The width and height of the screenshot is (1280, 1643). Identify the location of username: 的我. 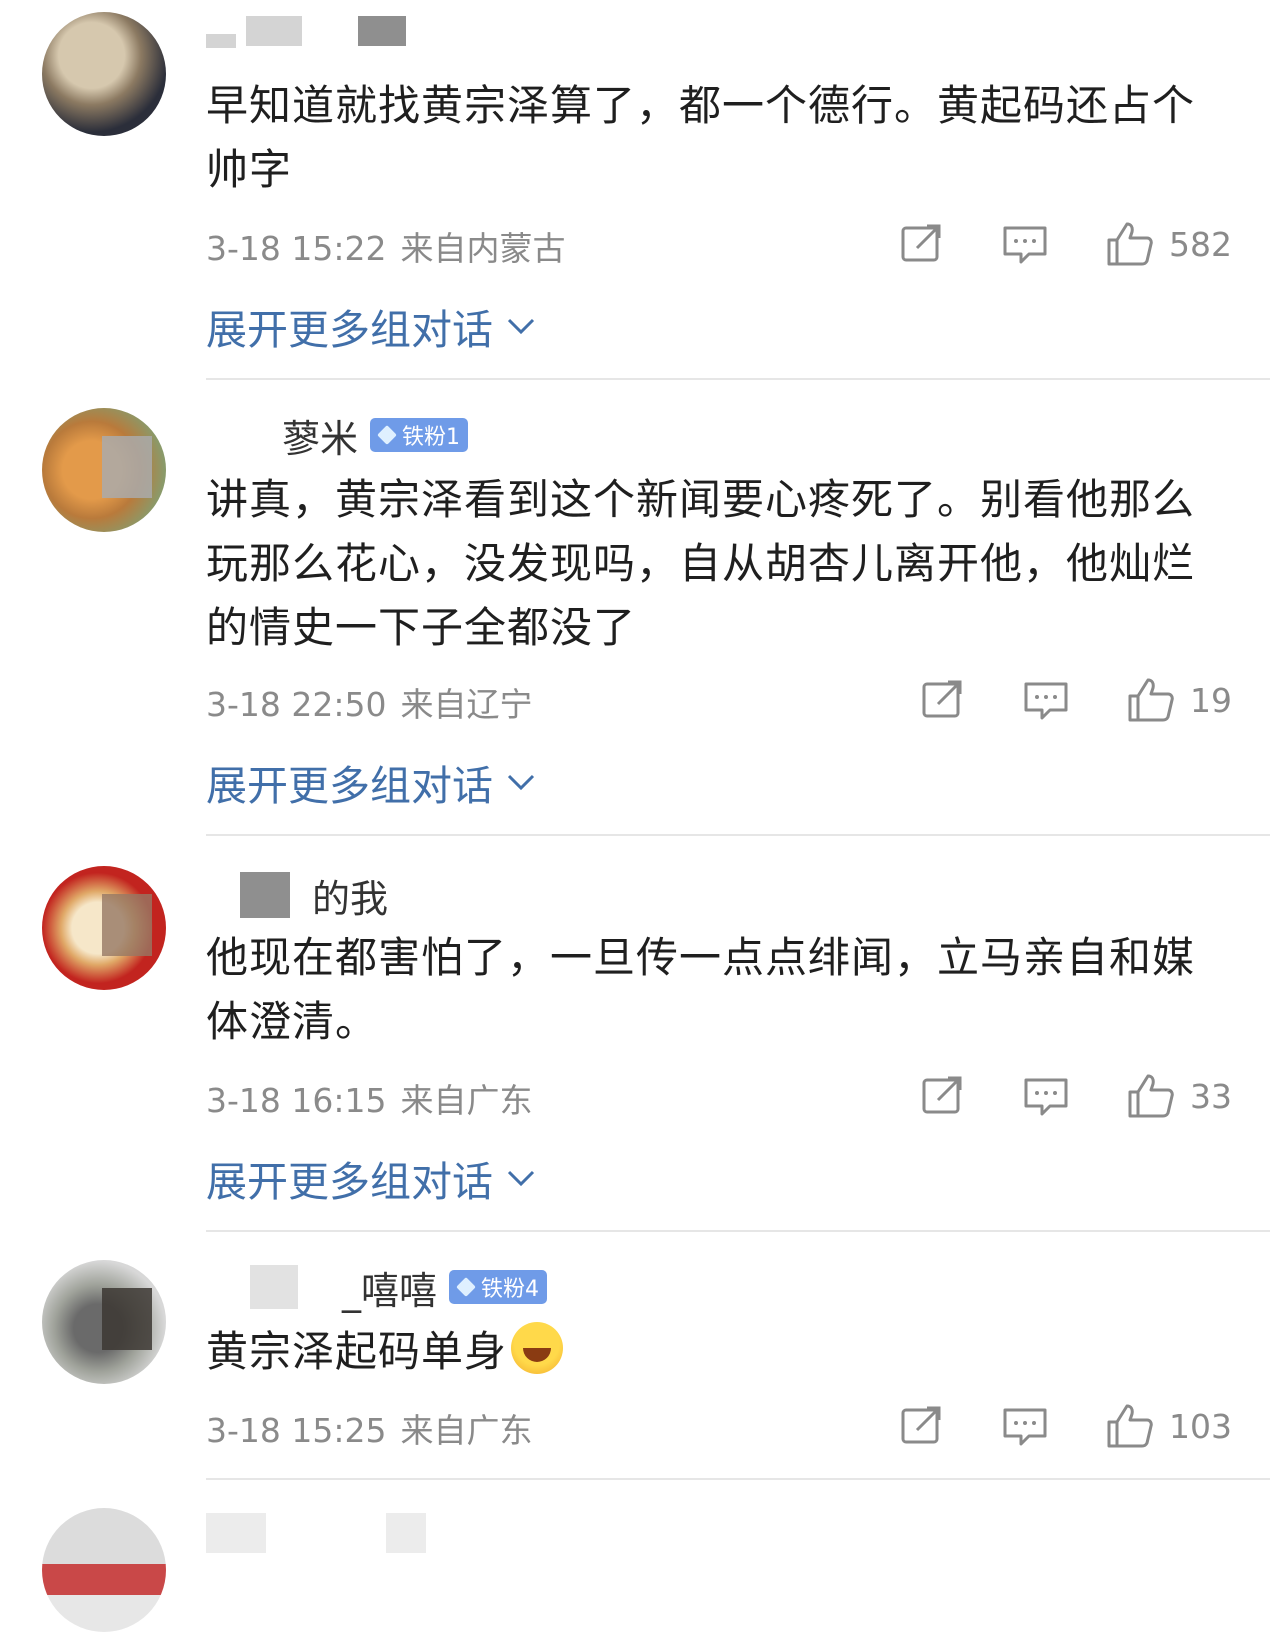
(297, 895).